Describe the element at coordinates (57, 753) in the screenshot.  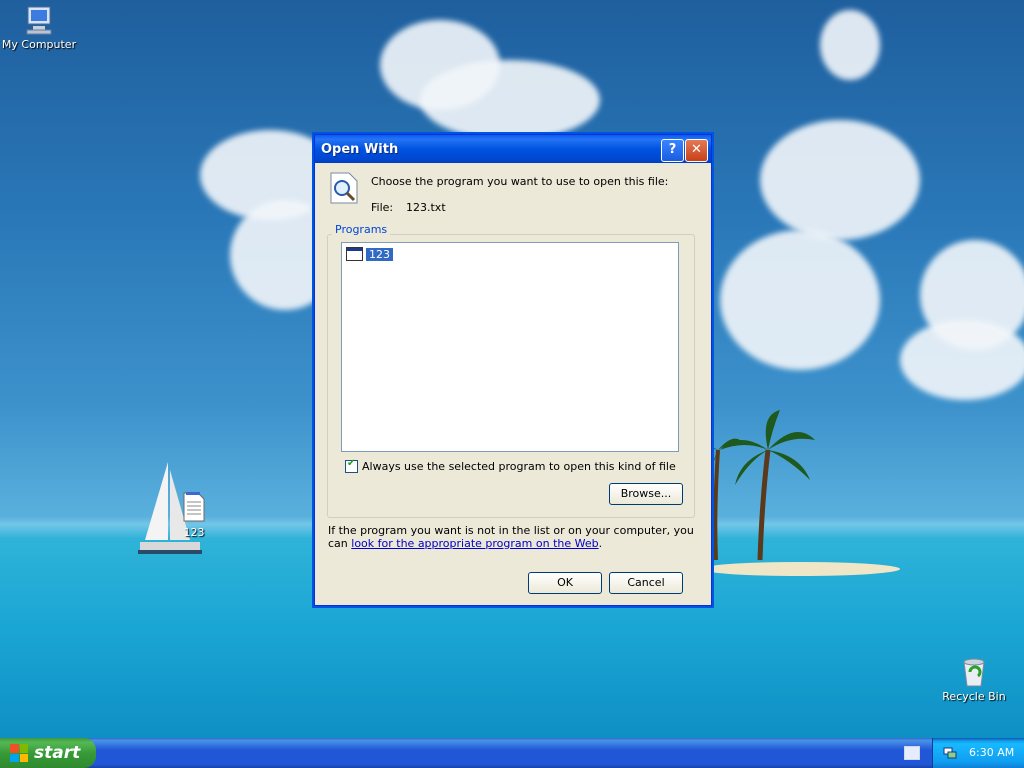
I see `start-label: start` at that location.